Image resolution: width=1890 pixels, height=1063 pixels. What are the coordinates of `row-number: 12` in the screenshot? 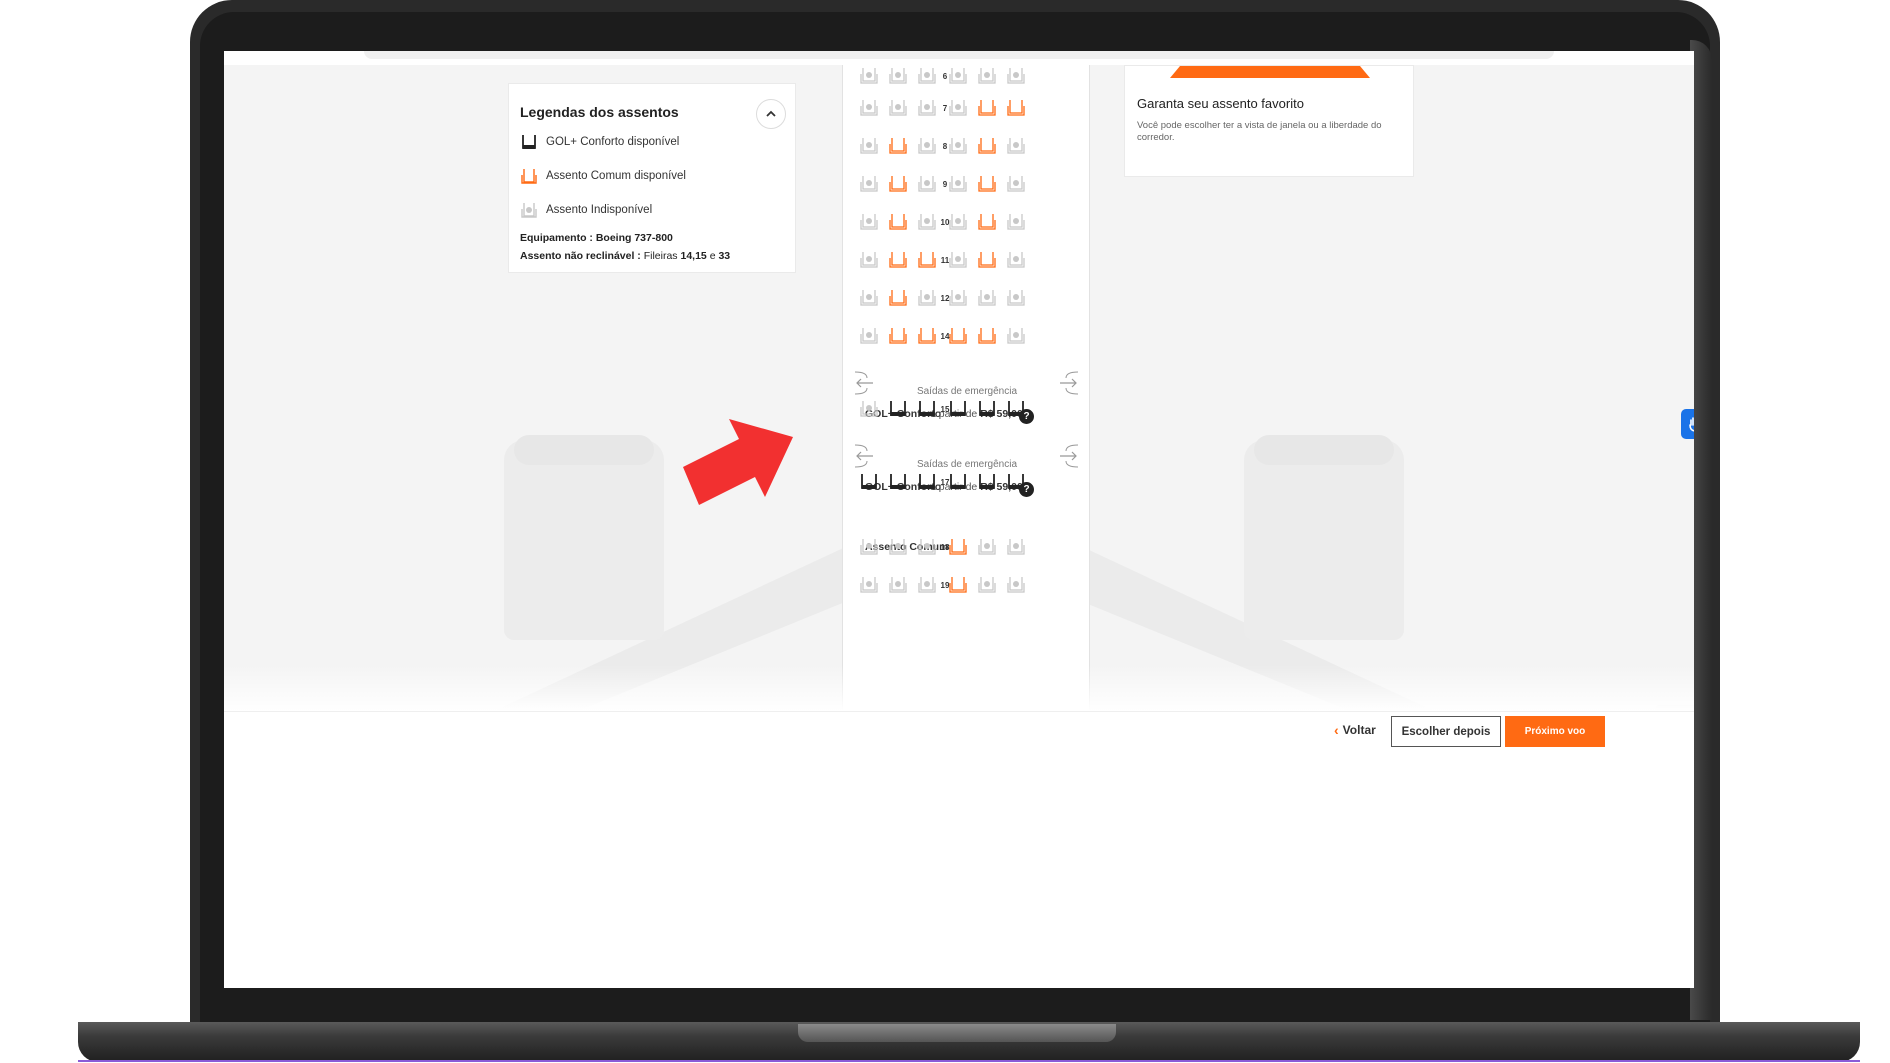 It's located at (945, 298).